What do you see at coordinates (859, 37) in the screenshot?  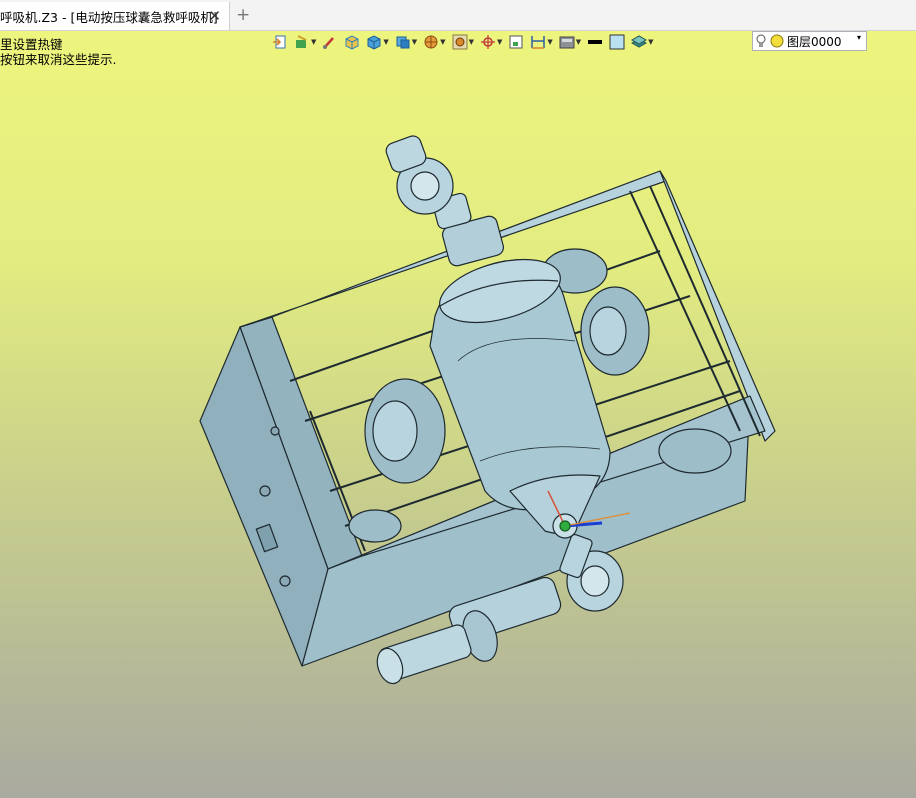 I see `chevron-down-icon: ▾` at bounding box center [859, 37].